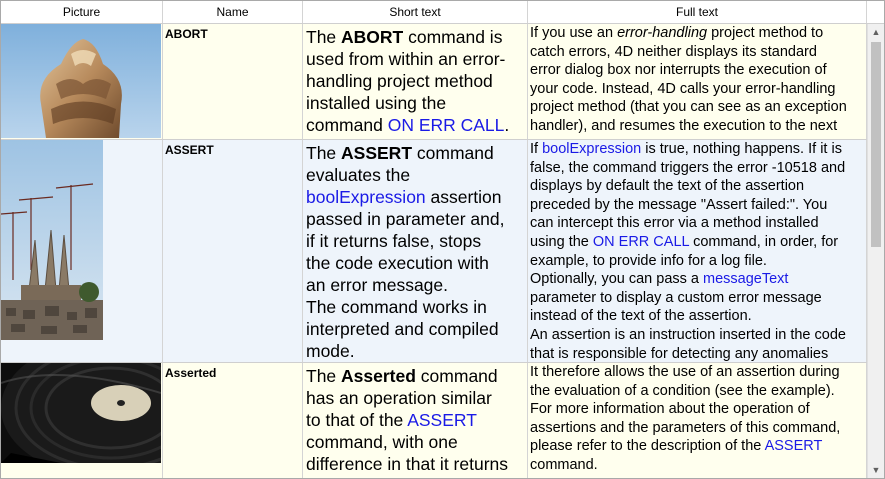 This screenshot has height=479, width=885. Describe the element at coordinates (697, 316) in the screenshot. I see `text-line: instead of the text of the assertion.` at that location.